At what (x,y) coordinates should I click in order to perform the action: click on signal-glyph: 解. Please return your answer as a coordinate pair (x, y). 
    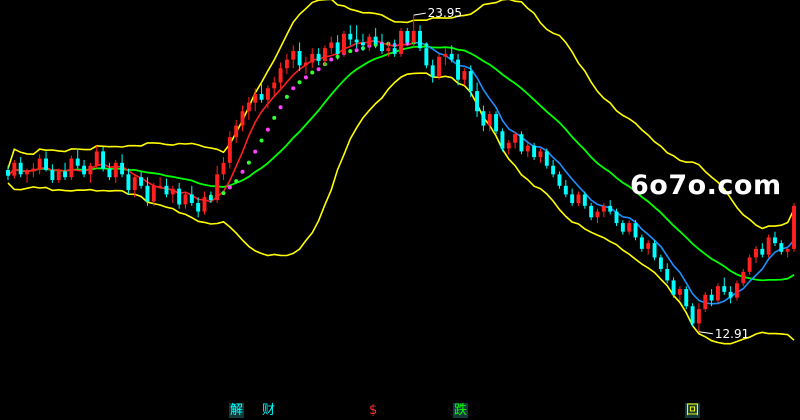
    Looking at the image, I should click on (237, 410).